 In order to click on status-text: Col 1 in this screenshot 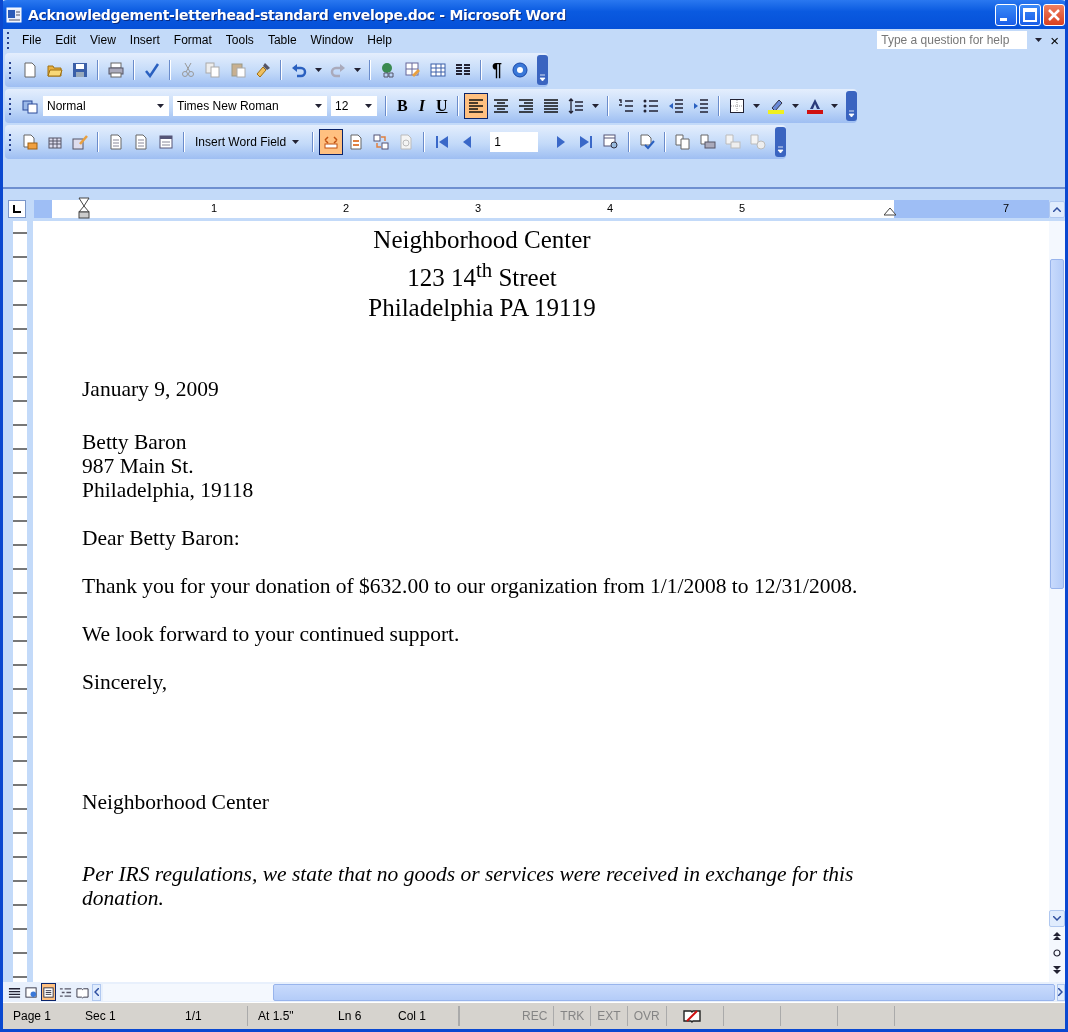, I will do `click(423, 1016)`.